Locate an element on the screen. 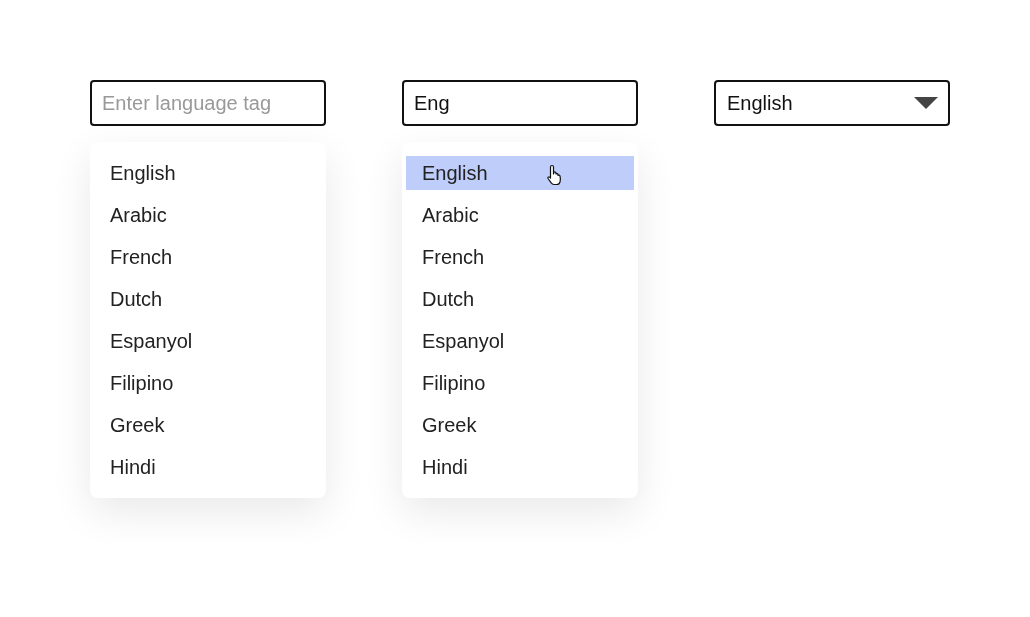  language-select: English is located at coordinates (832, 103).